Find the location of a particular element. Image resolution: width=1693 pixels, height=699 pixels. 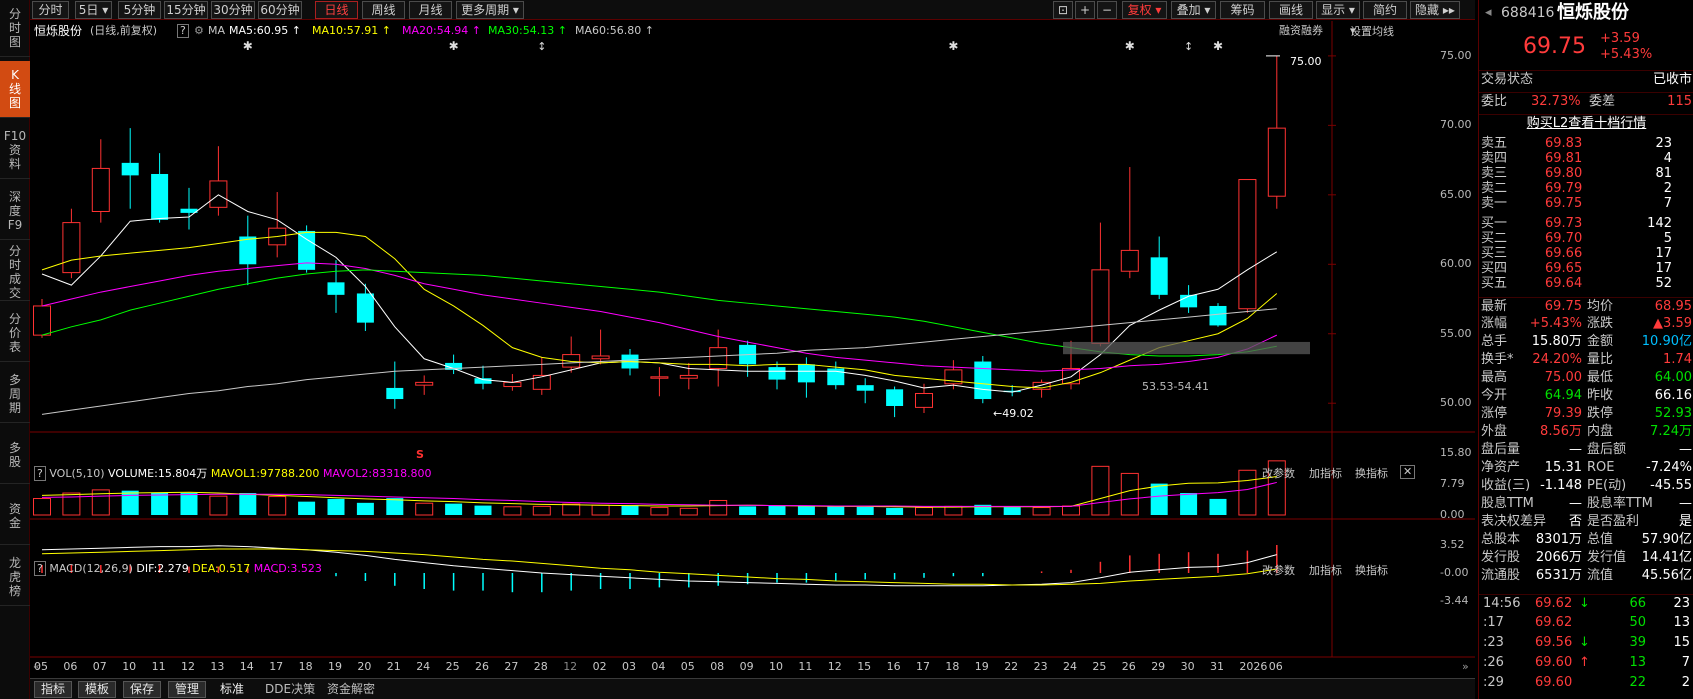

fuquan-dropdown: 复权 ▾ is located at coordinates (1144, 10).